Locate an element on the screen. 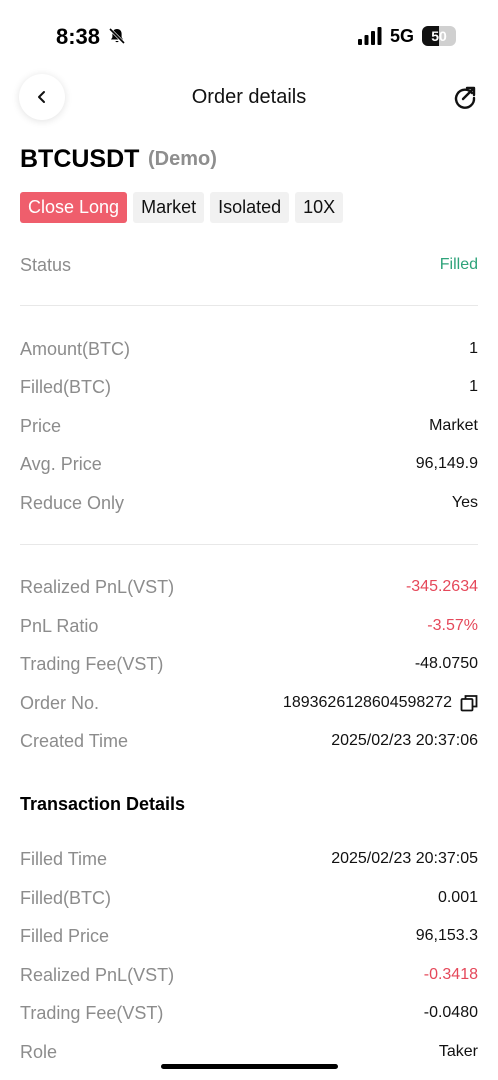 The height and width of the screenshot is (1080, 498). row-value: -0.0480 is located at coordinates (450, 1012).